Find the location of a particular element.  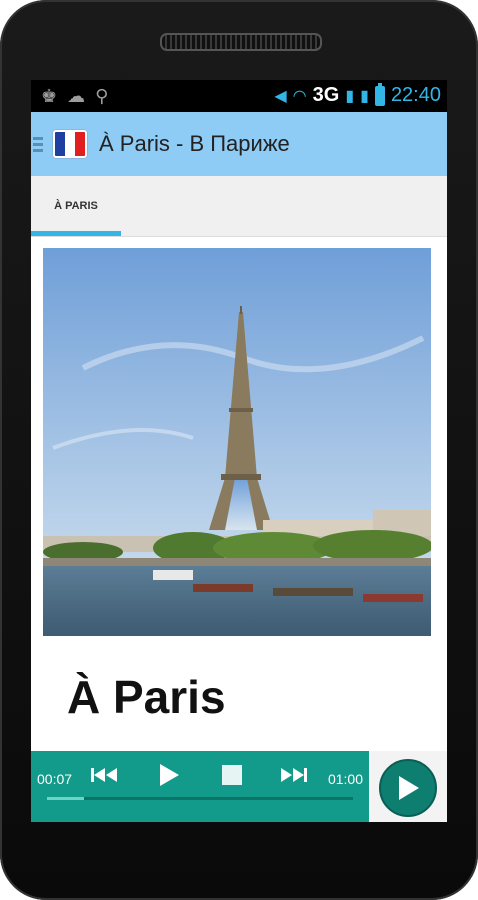

elapsed-time: 00:07 is located at coordinates (55, 779).